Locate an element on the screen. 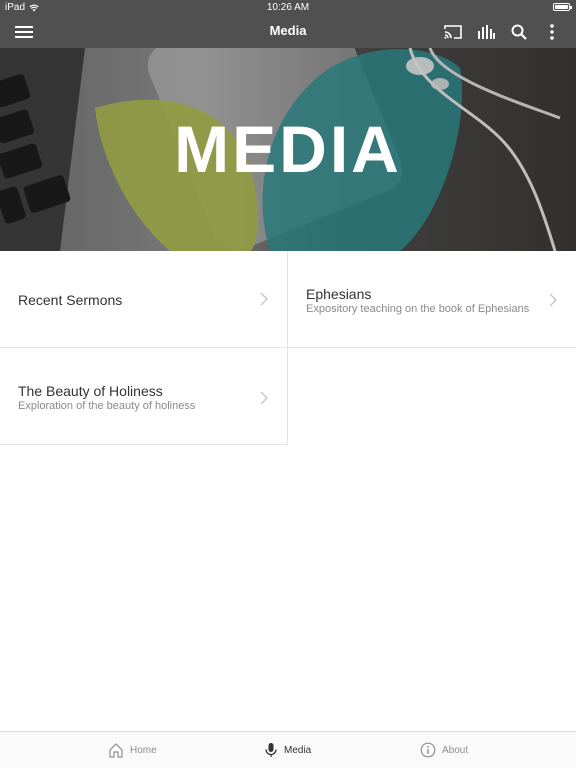 The height and width of the screenshot is (768, 576). tab-label: Home is located at coordinates (143, 750).